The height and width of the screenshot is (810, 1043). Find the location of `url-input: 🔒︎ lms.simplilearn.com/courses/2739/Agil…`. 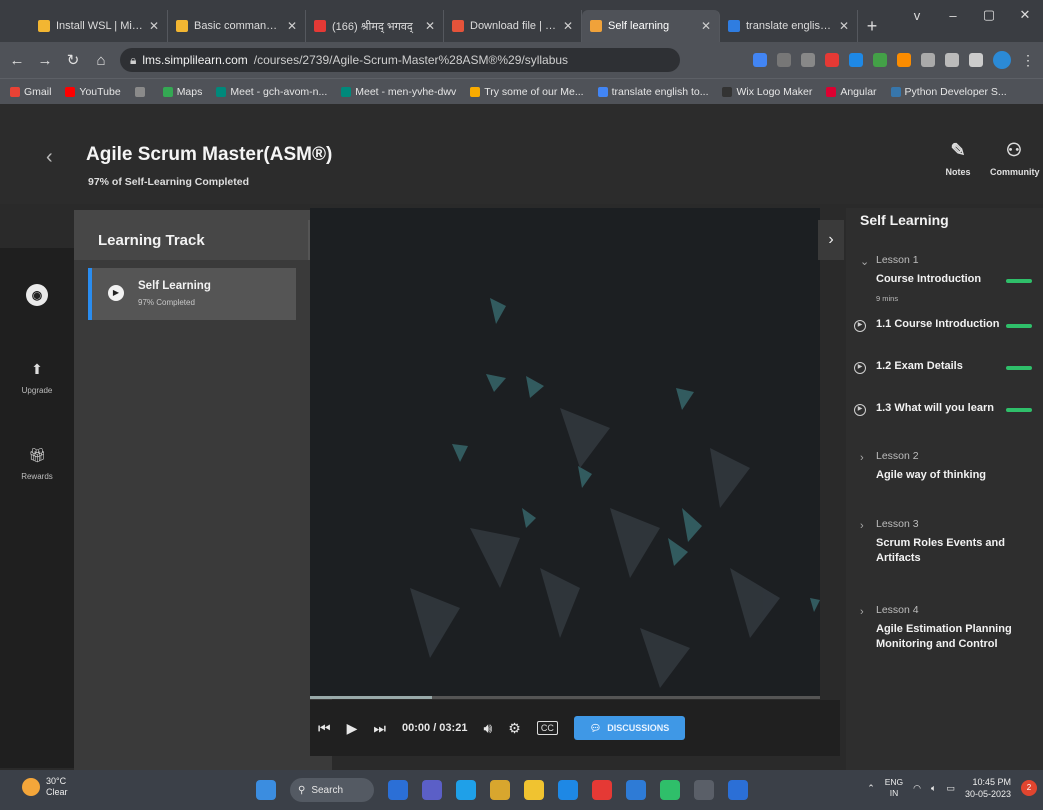

url-input: 🔒︎ lms.simplilearn.com/courses/2739/Agil… is located at coordinates (400, 60).